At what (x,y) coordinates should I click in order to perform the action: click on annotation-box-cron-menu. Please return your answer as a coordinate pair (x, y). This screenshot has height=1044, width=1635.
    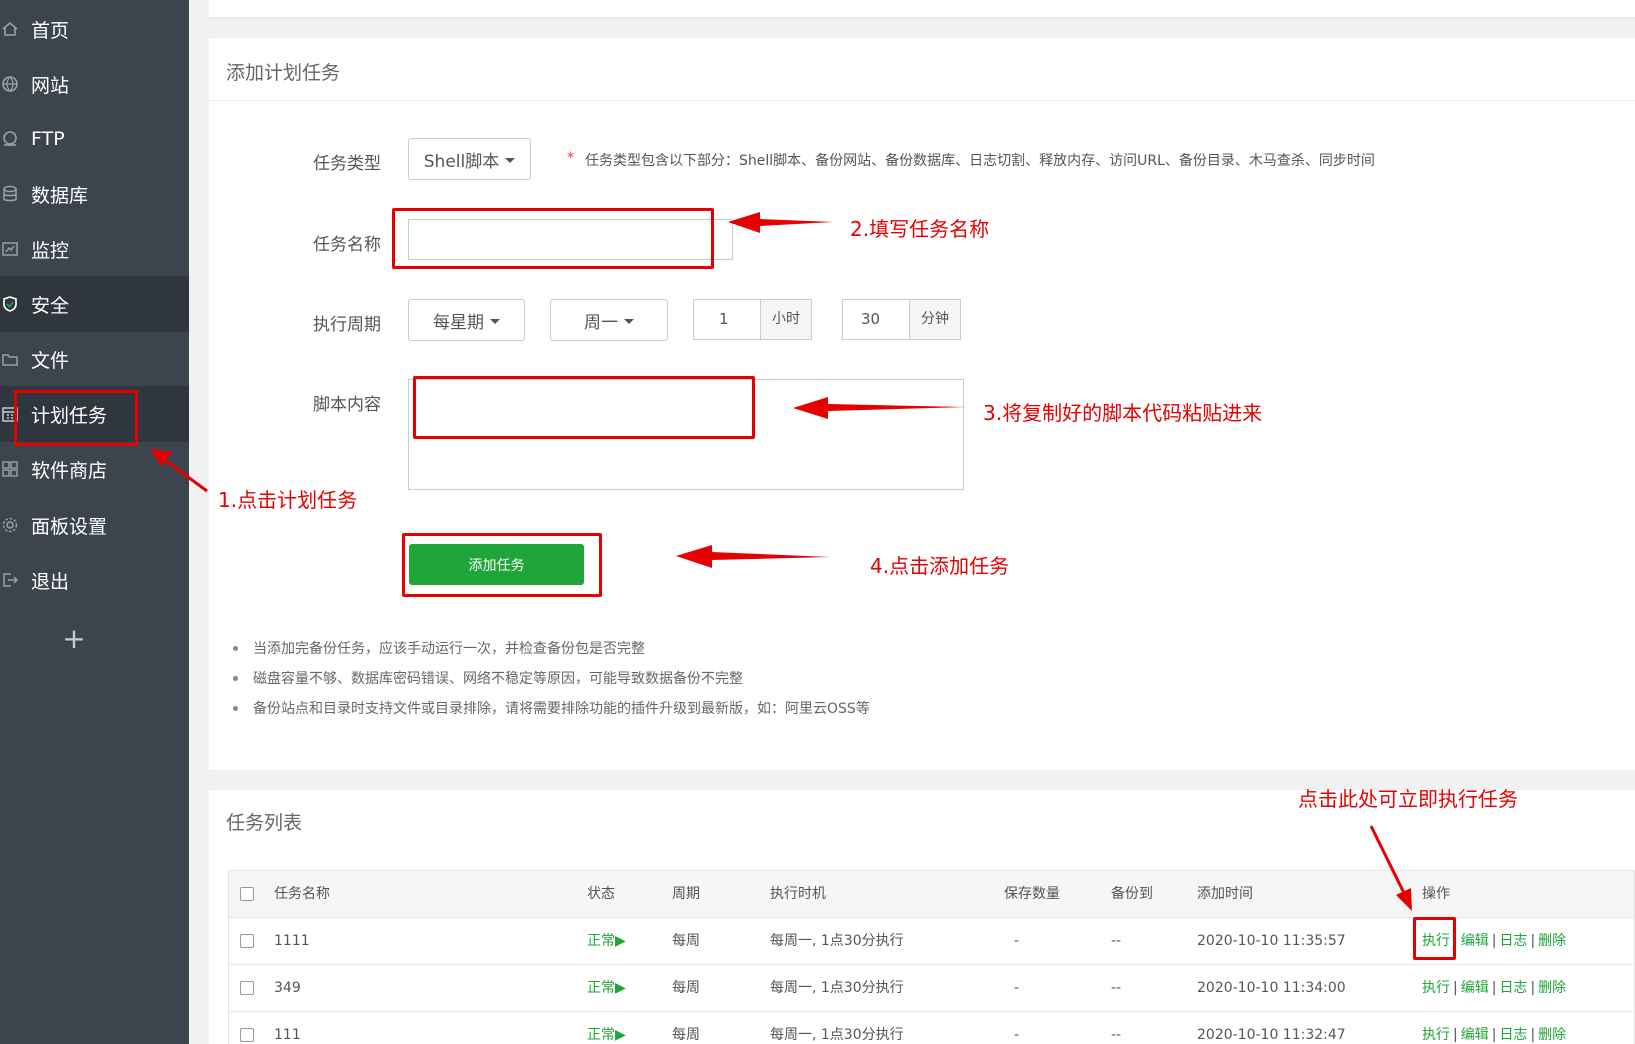
    Looking at the image, I should click on (76, 418).